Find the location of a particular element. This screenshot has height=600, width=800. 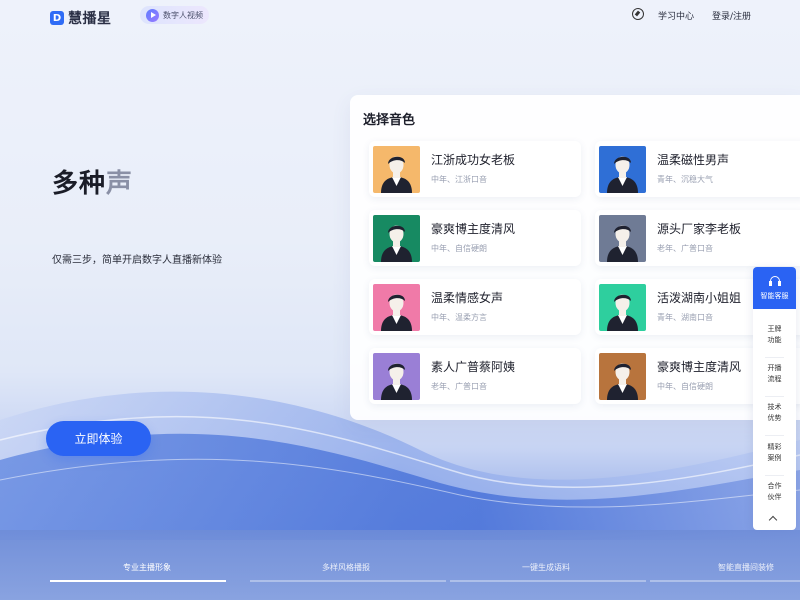

float-item-features: 王牌功能 is located at coordinates (774, 335).